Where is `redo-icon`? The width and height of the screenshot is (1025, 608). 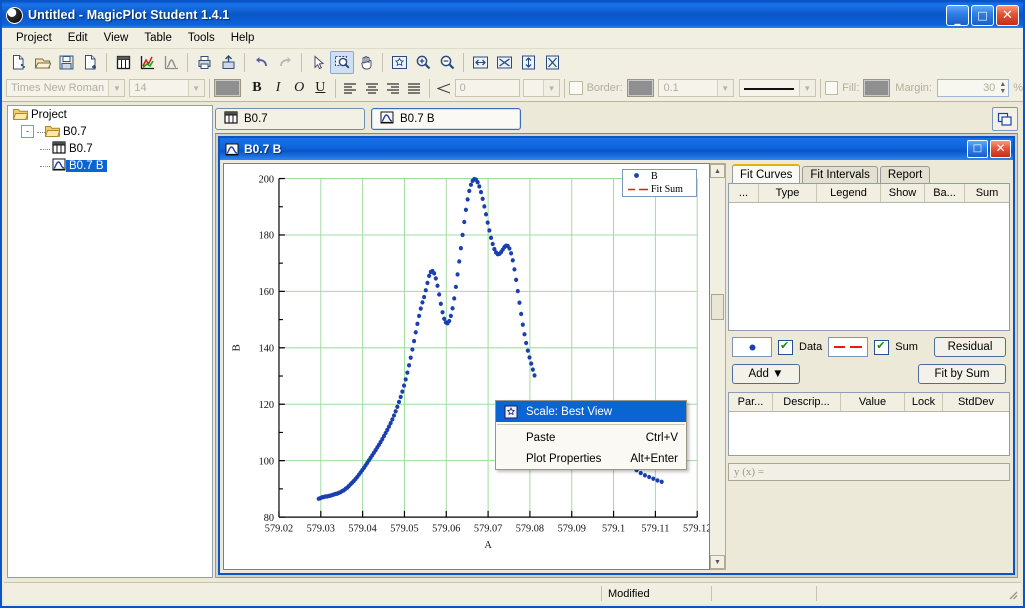 redo-icon is located at coordinates (285, 62).